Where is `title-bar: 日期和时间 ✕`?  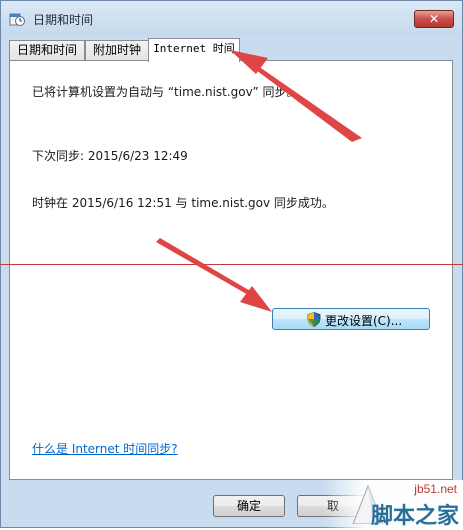
title-bar: 日期和时间 ✕ is located at coordinates (231, 18).